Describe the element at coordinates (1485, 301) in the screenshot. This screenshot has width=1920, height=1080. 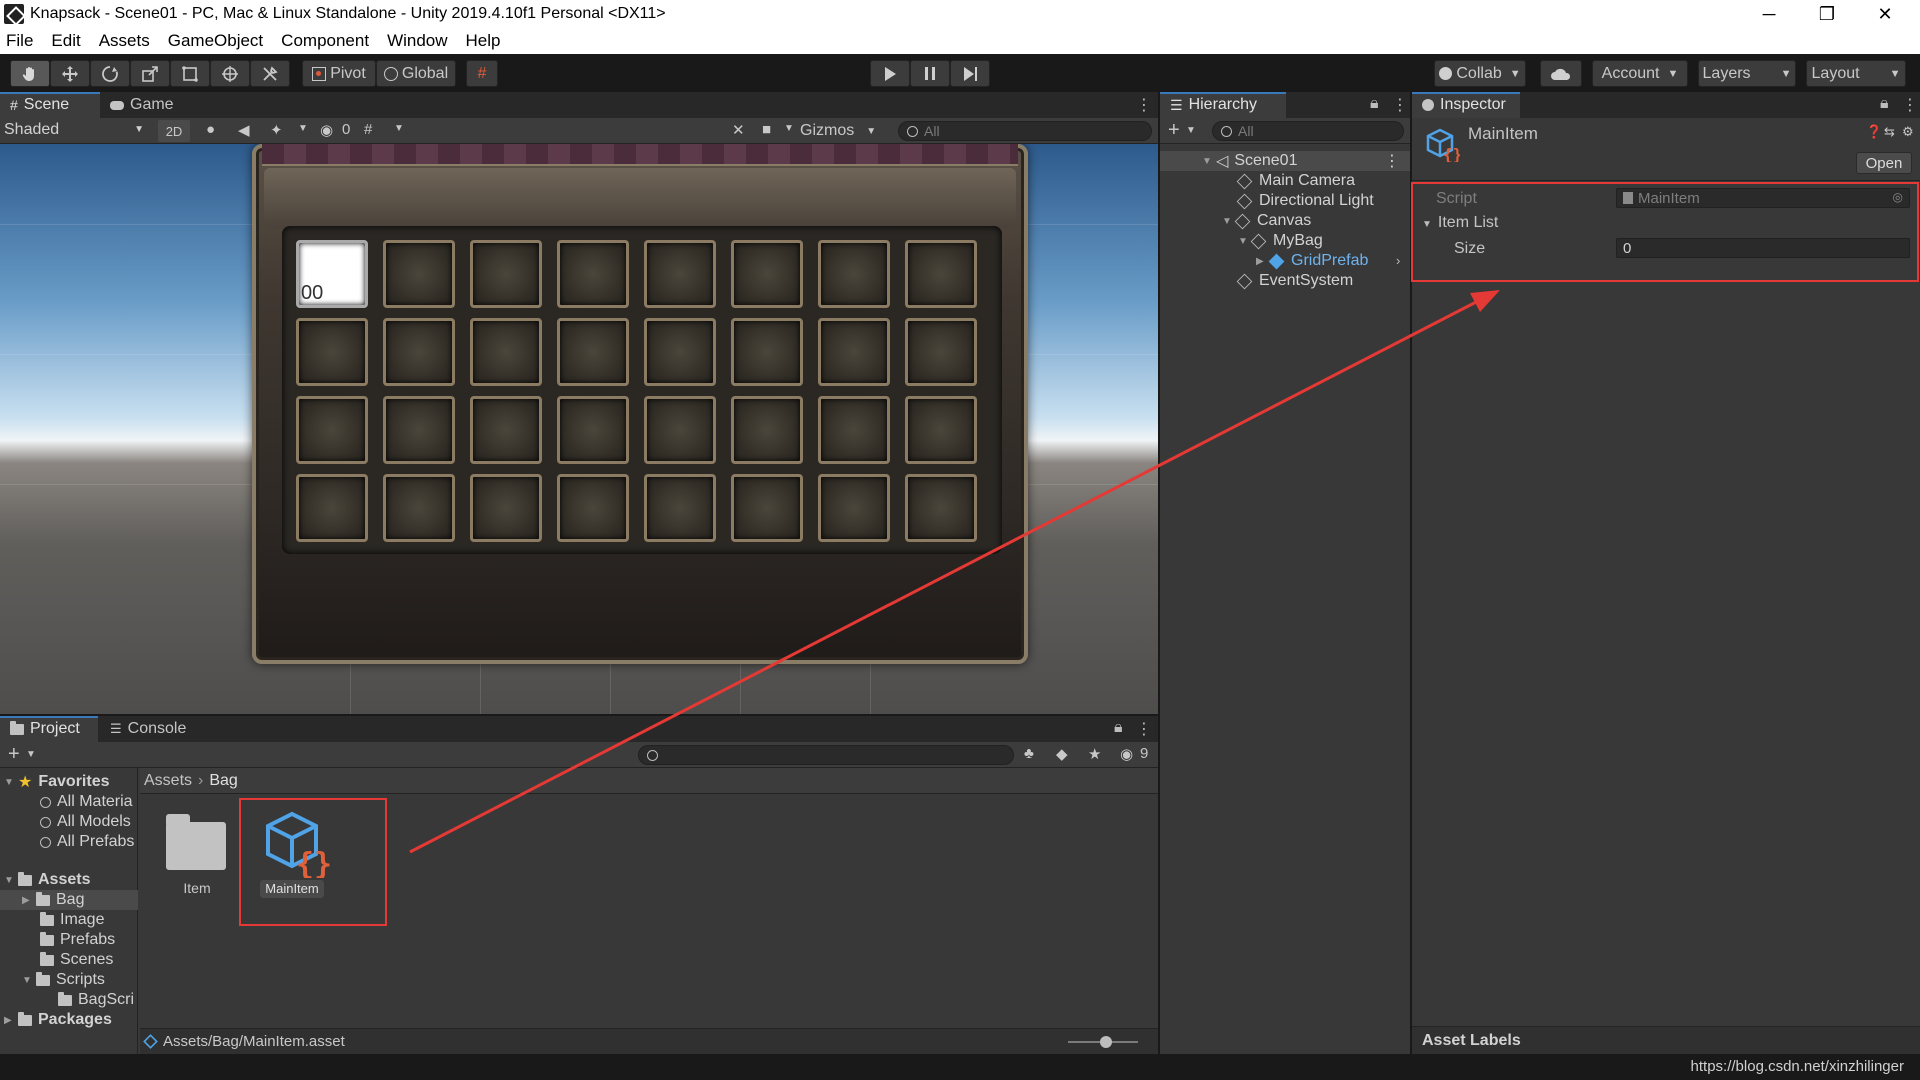
I see `arrow-head-icon` at that location.